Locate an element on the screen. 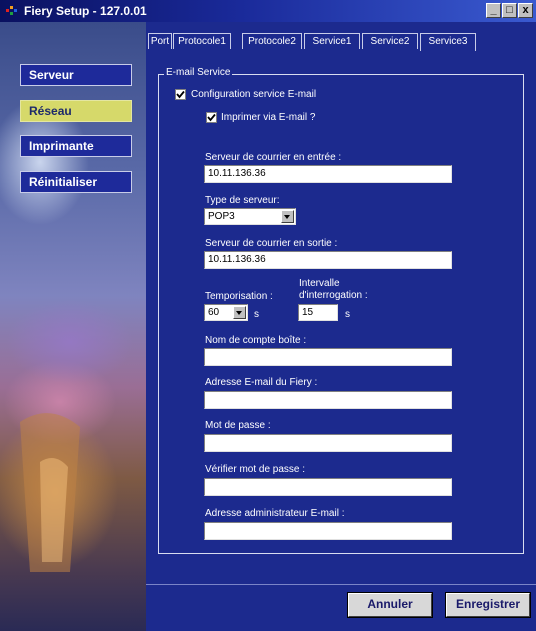 The width and height of the screenshot is (536, 631). tab-label: Service2 is located at coordinates (390, 41).